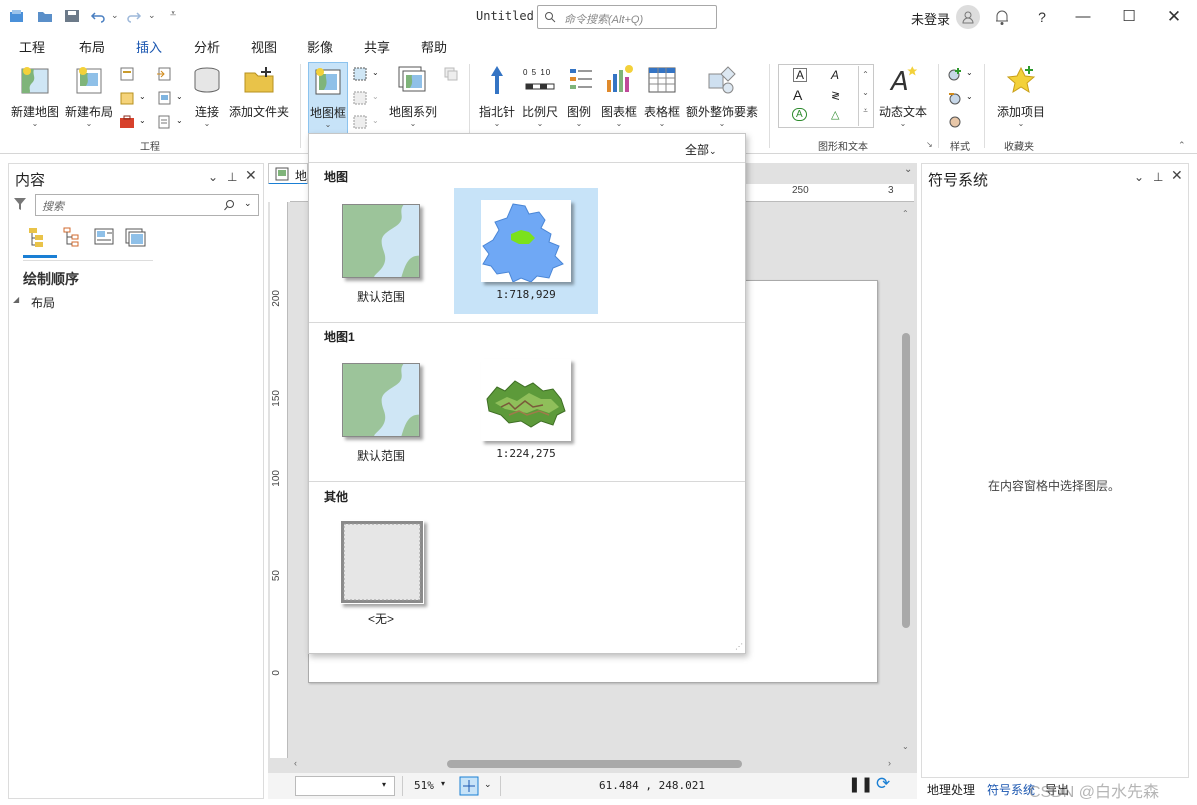  Describe the element at coordinates (73, 237) in the screenshot. I see `selection-order-icon` at that location.